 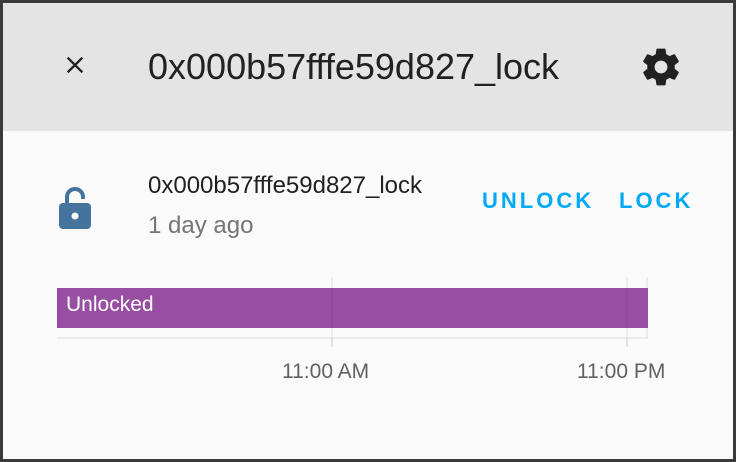 I want to click on lock-button: LOCK, so click(x=656, y=201).